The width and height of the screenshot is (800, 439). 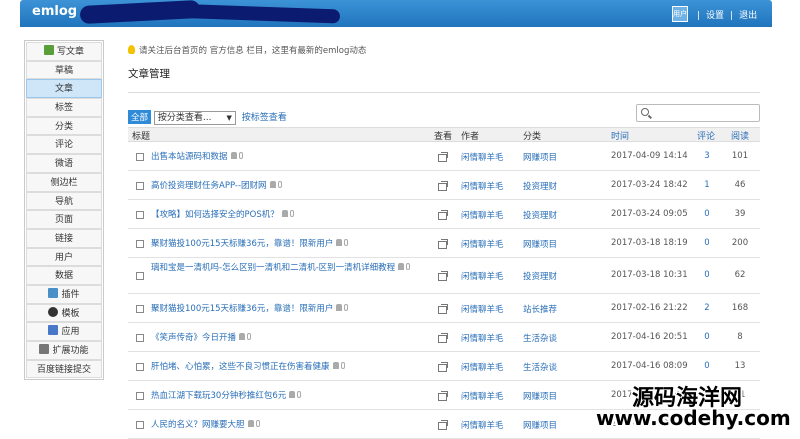 What do you see at coordinates (64, 350) in the screenshot?
I see `sidebar-item: 扩展功能` at bounding box center [64, 350].